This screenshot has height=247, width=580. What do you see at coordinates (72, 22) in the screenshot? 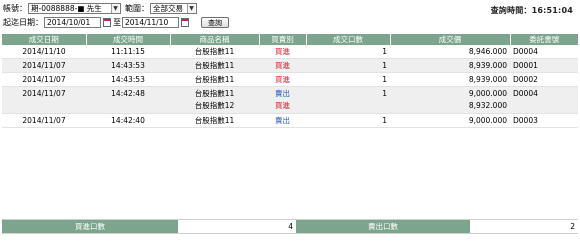
I see `start-date-input: 2014/10/01` at bounding box center [72, 22].